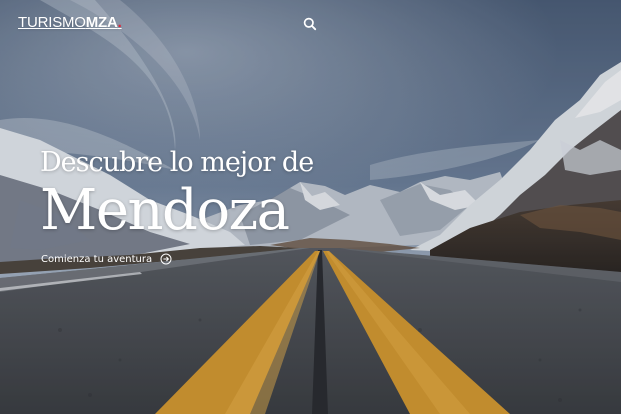  I want to click on search-icon, so click(310, 24).